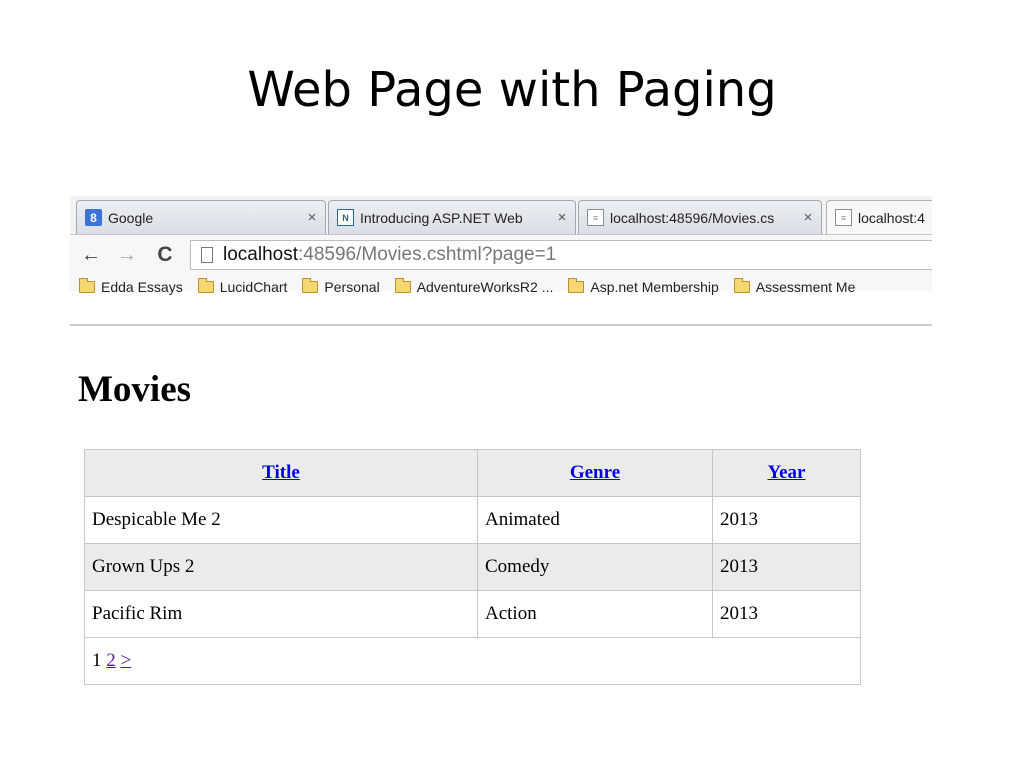  Describe the element at coordinates (260, 254) in the screenshot. I see `url-host: localhost` at that location.